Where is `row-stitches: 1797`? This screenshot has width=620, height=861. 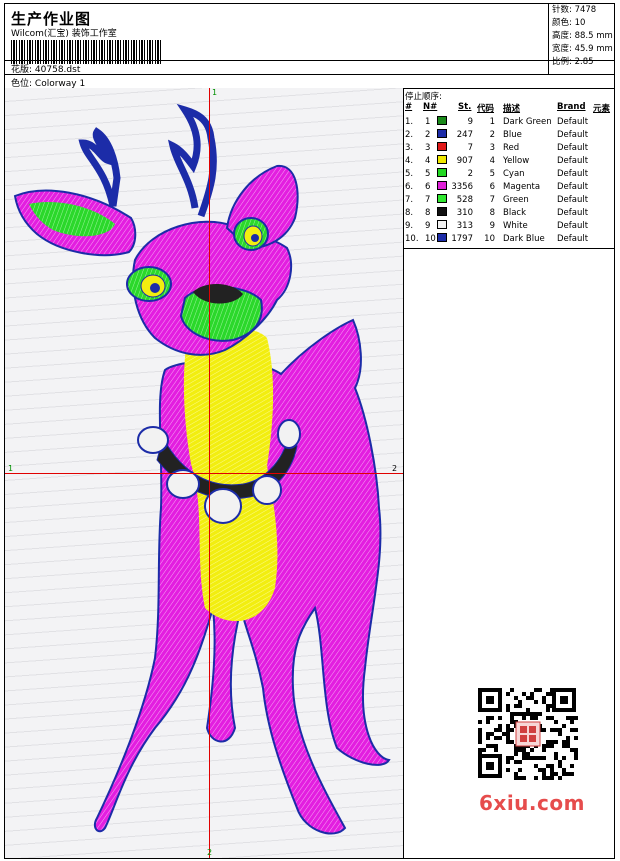
row-stitches: 1797 is located at coordinates (462, 239).